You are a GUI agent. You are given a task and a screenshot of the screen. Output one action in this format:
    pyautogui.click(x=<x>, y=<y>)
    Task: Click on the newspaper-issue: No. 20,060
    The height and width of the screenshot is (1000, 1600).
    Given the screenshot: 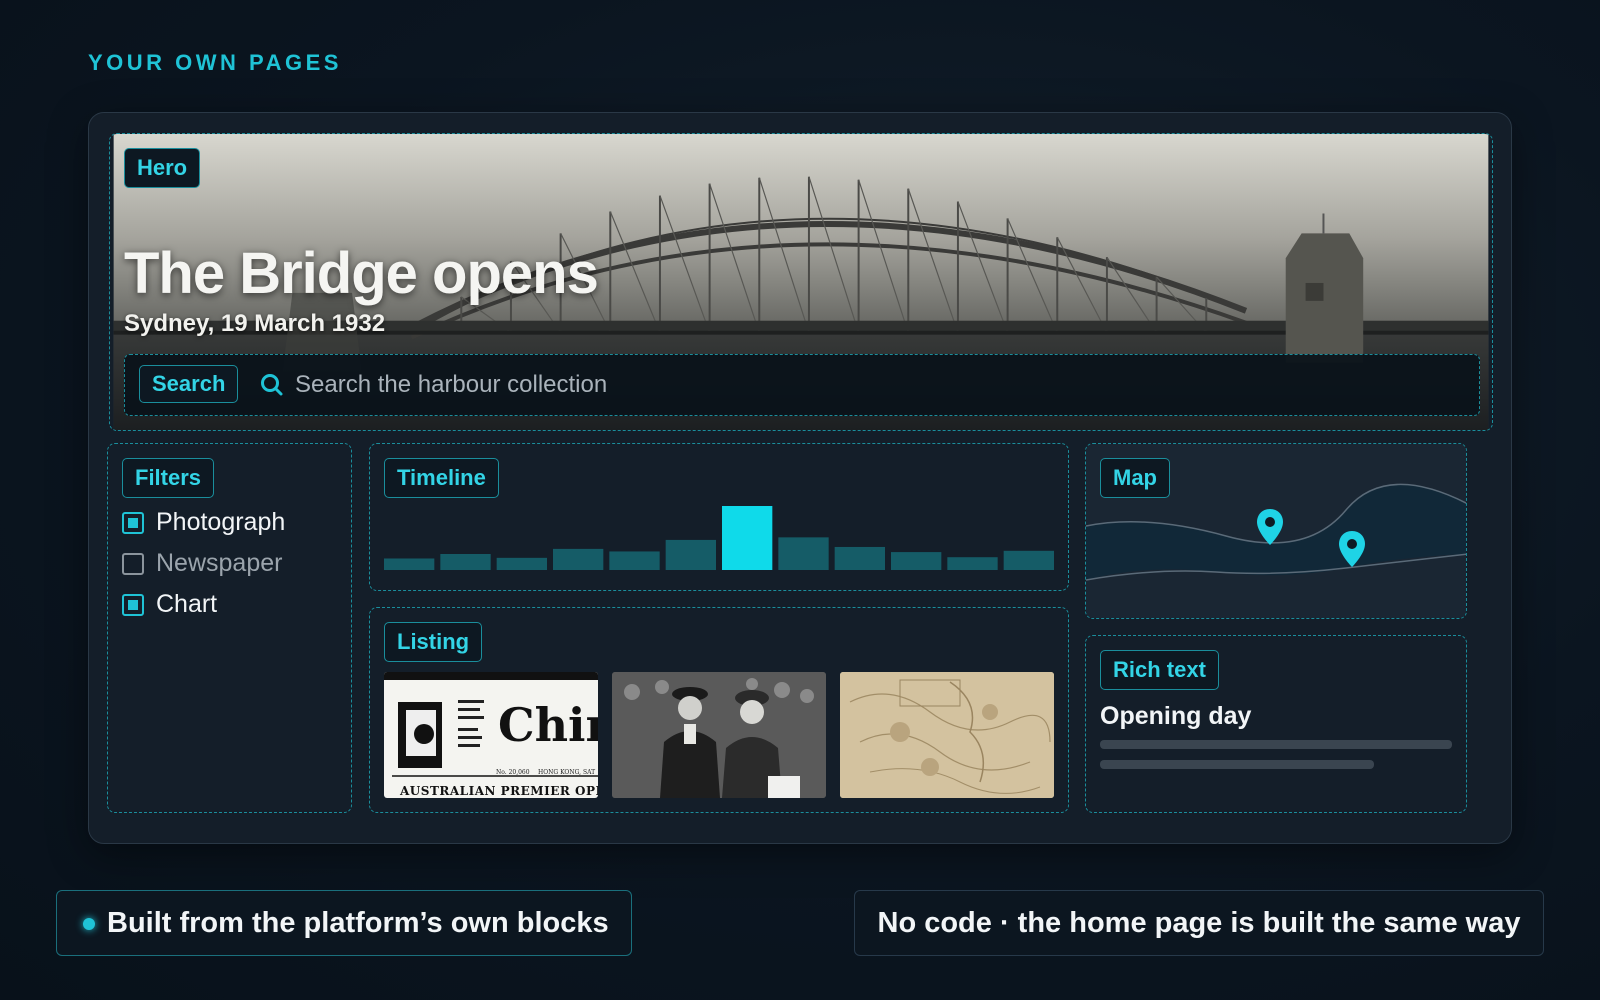 What is the action you would take?
    pyautogui.click(x=513, y=772)
    